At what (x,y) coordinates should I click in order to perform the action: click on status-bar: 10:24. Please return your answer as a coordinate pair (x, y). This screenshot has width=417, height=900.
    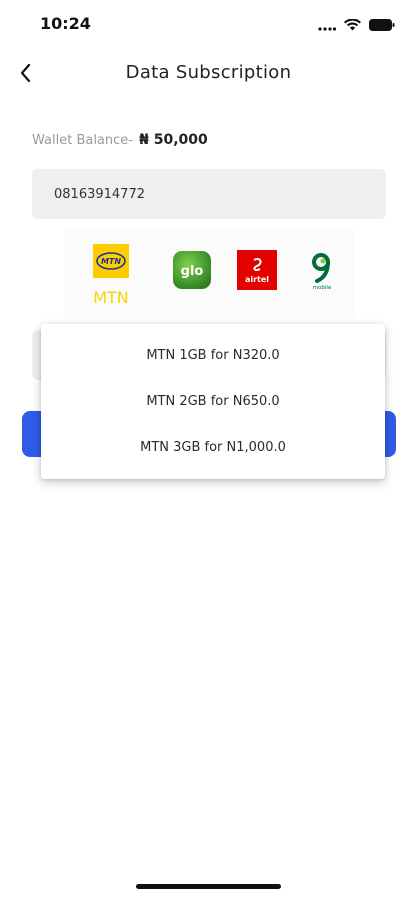
    Looking at the image, I should click on (208, 24).